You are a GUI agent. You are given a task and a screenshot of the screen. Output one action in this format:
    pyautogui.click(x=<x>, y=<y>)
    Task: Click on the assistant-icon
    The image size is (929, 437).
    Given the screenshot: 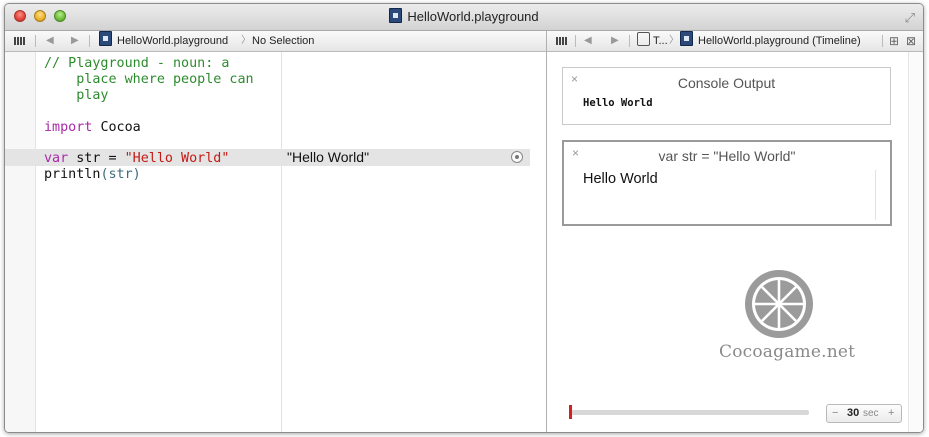 What is the action you would take?
    pyautogui.click(x=643, y=39)
    